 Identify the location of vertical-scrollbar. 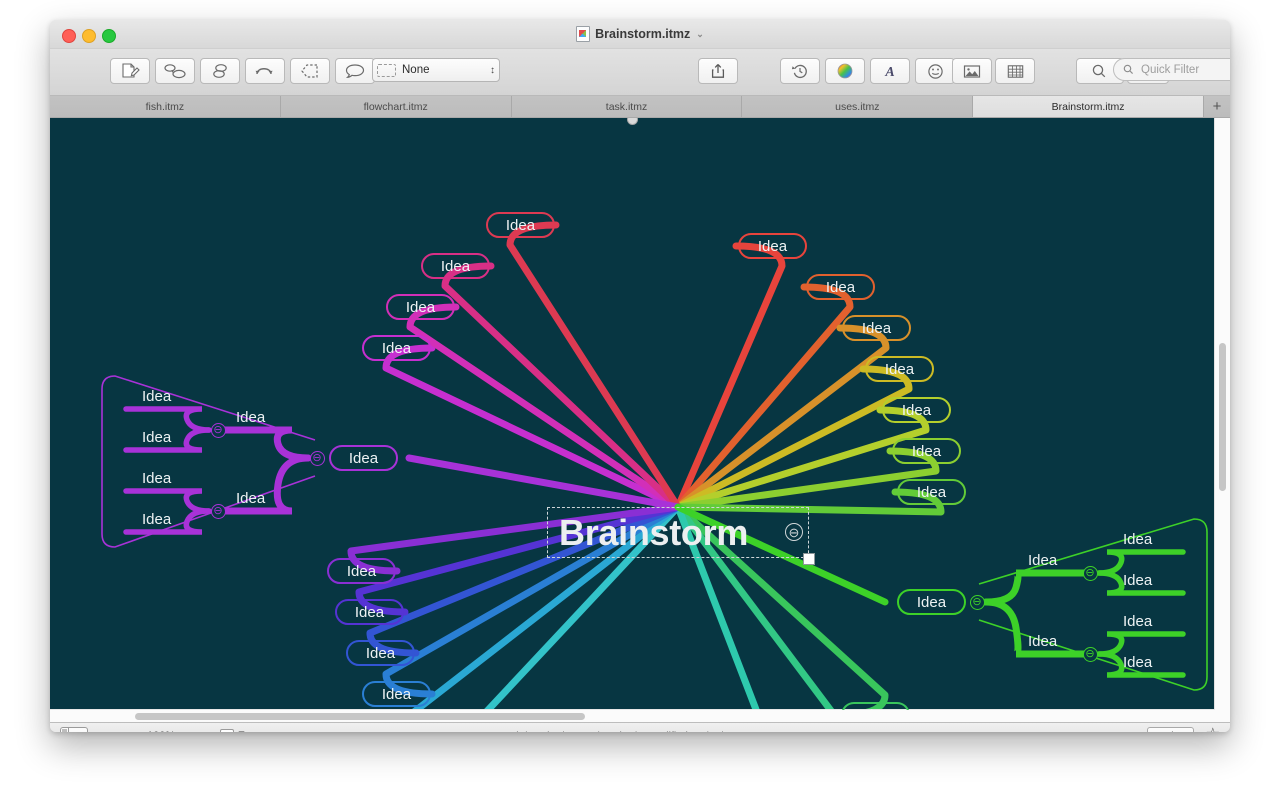
(1222, 414).